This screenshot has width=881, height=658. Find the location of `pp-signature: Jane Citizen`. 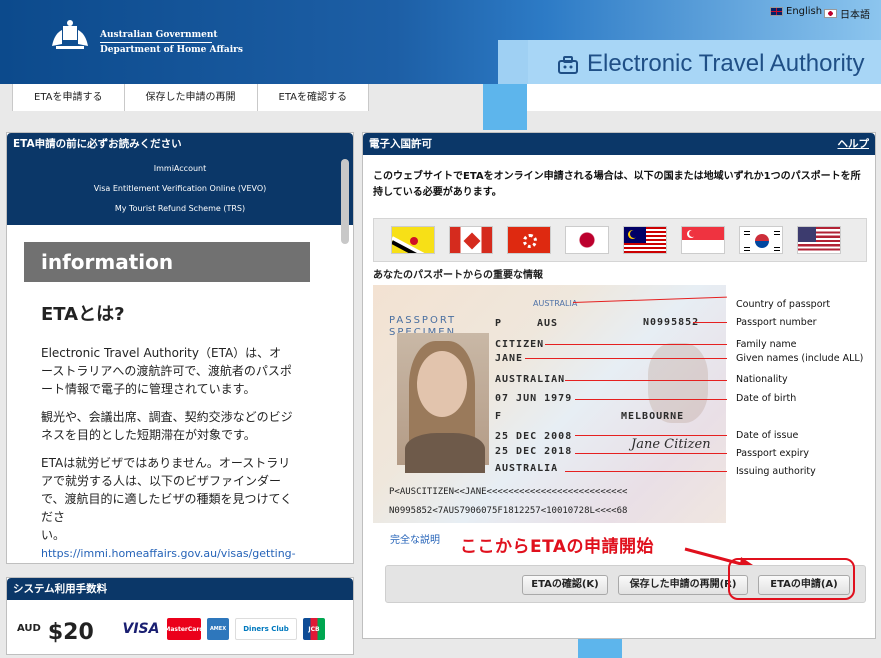

pp-signature: Jane Citizen is located at coordinates (671, 444).